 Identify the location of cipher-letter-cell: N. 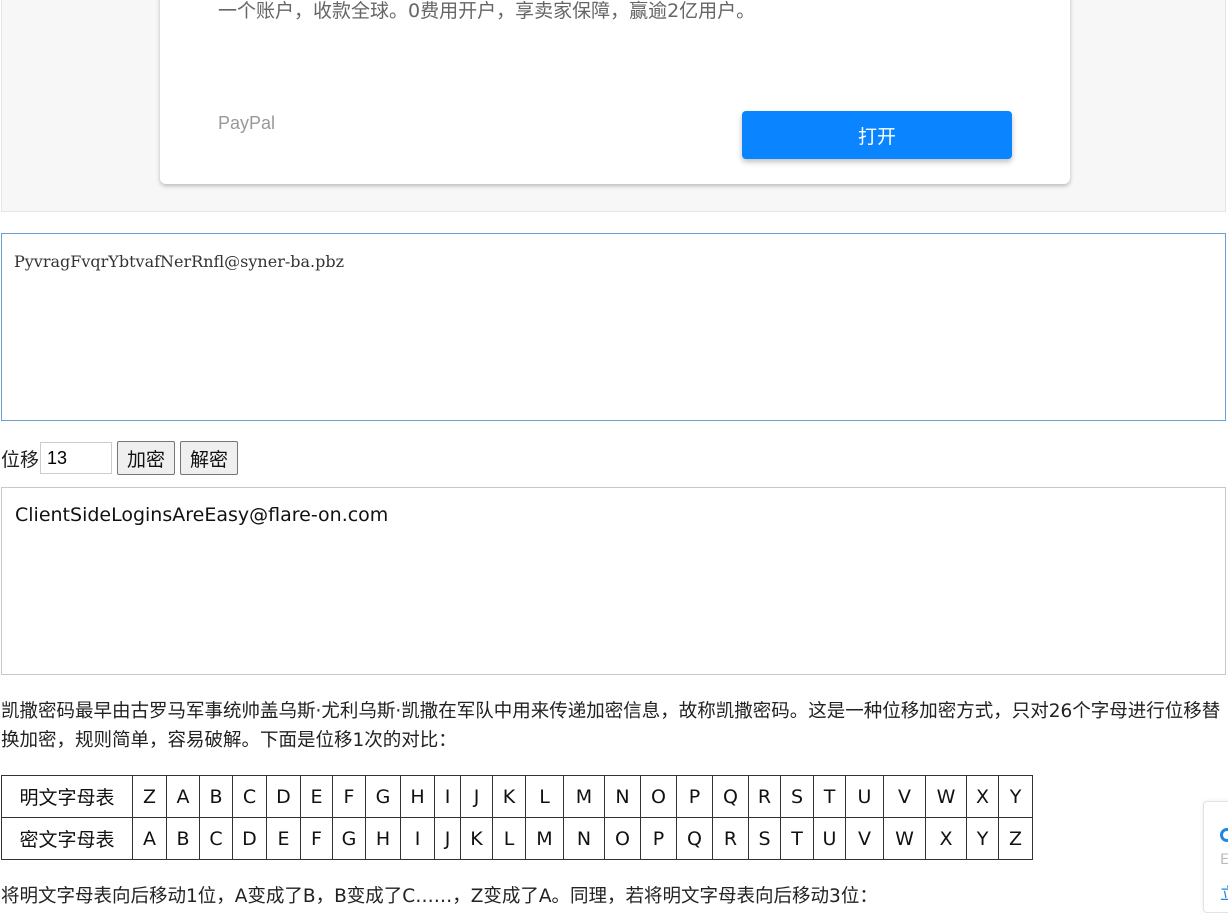
(584, 838).